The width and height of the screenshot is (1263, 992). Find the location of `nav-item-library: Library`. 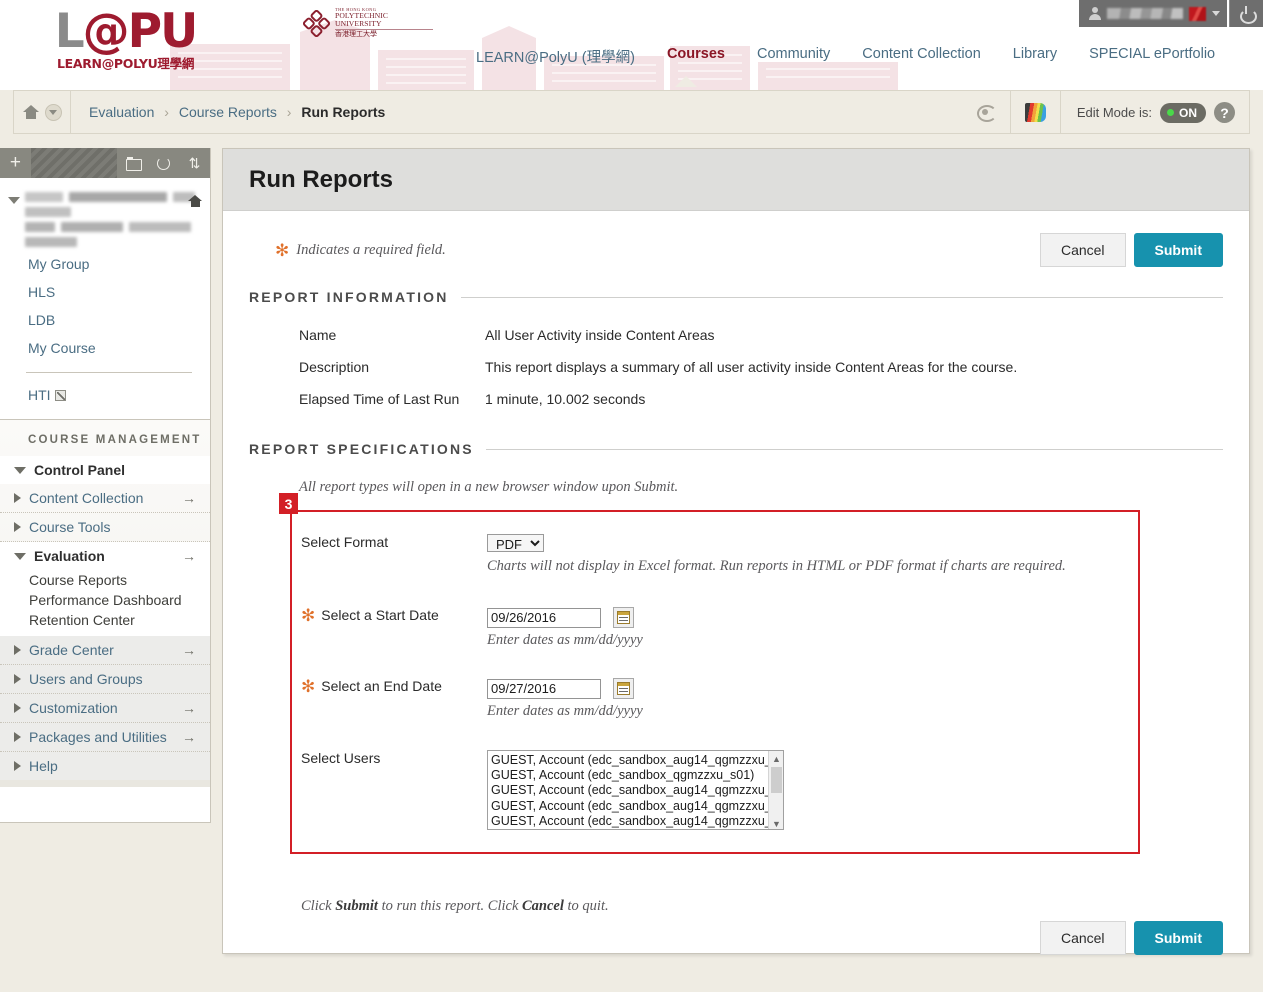

nav-item-library: Library is located at coordinates (1035, 54).